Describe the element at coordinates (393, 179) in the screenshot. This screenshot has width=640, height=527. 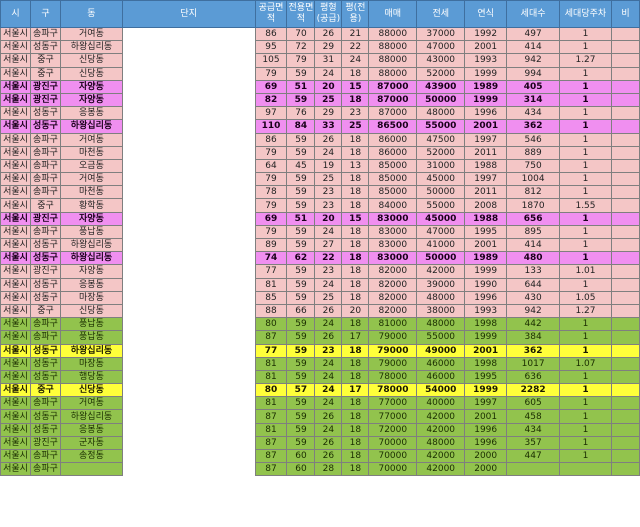
I see `sale-price-cell: 85000` at that location.